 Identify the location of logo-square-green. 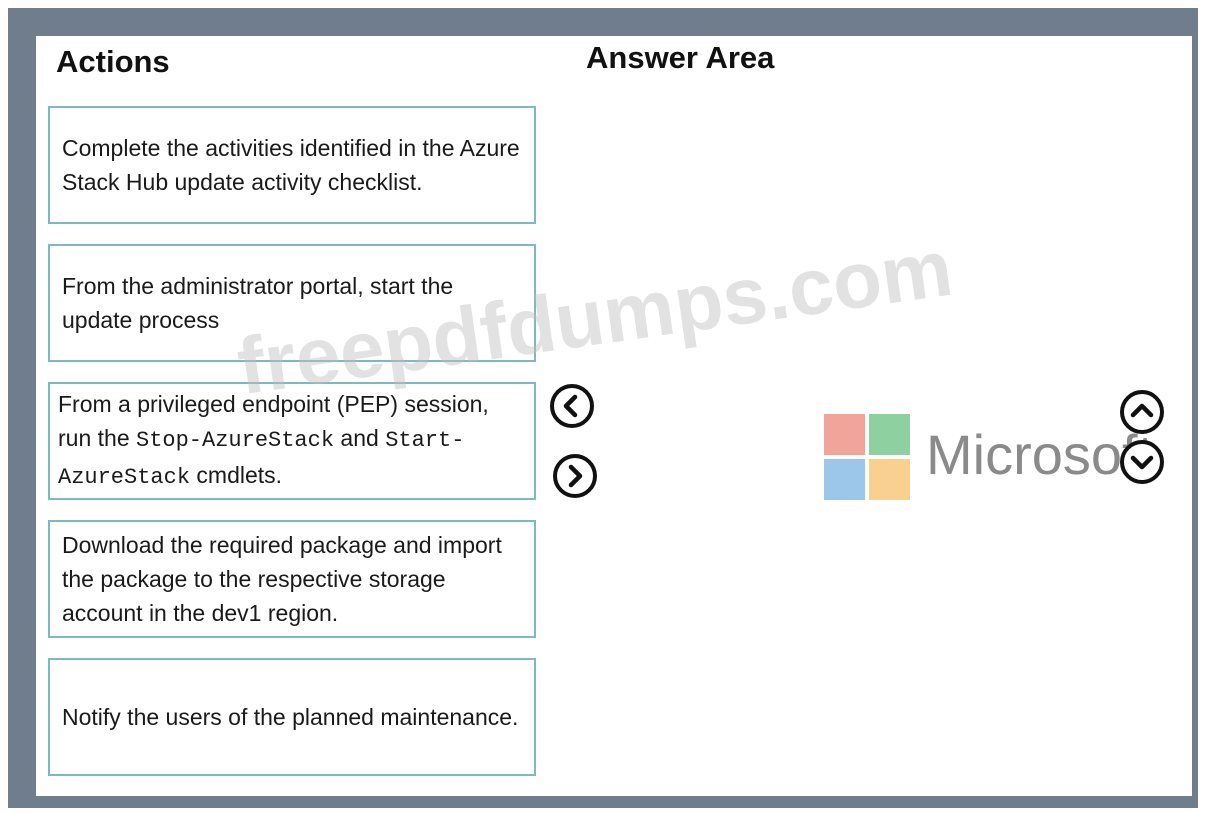
(889, 434).